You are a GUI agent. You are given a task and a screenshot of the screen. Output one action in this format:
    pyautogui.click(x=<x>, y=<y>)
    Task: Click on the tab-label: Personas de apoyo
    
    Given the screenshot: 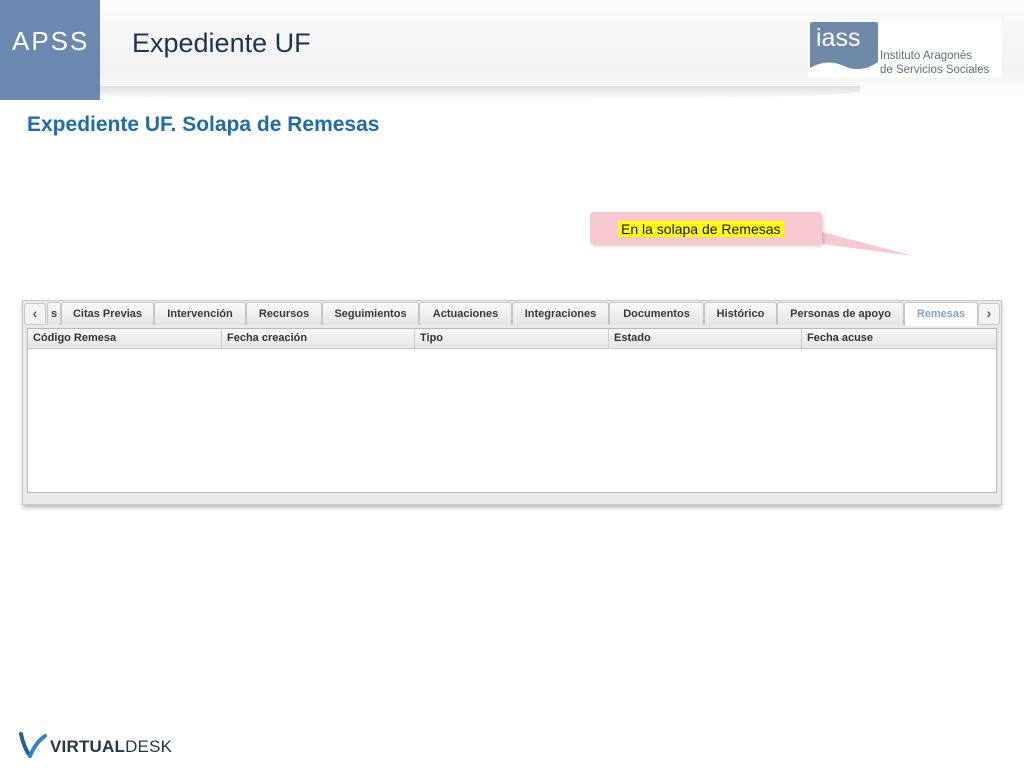 What is the action you would take?
    pyautogui.click(x=840, y=314)
    